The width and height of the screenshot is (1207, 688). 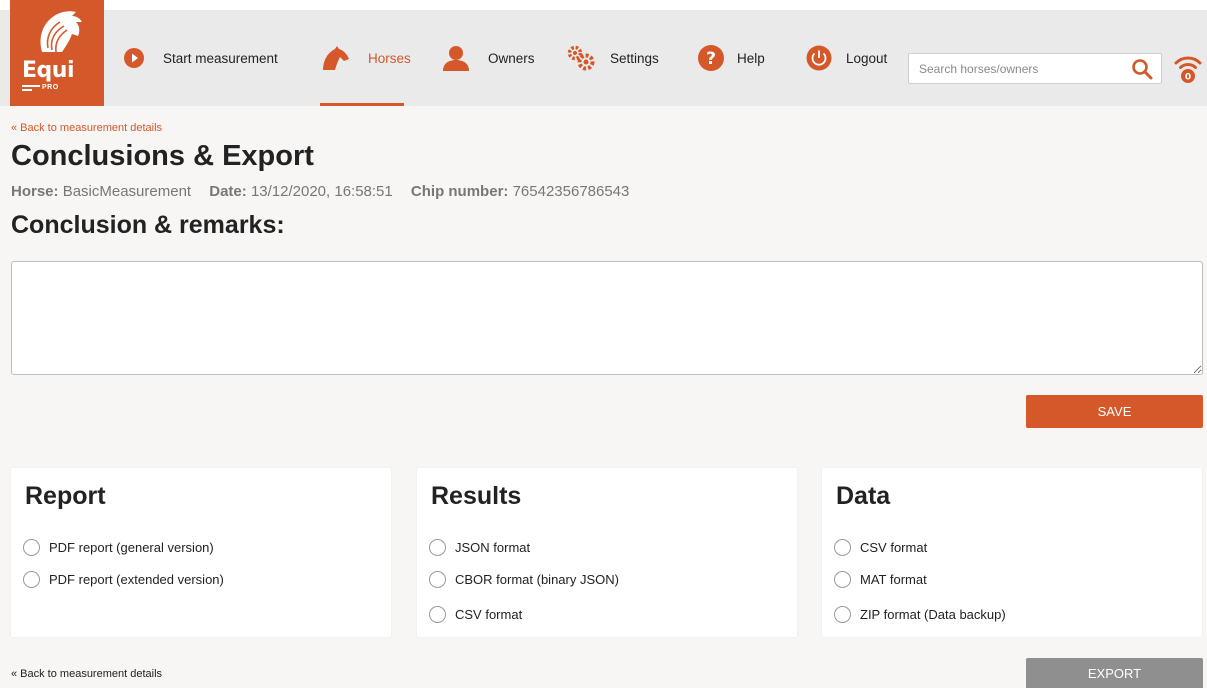 What do you see at coordinates (603, 5) in the screenshot?
I see `top-strip` at bounding box center [603, 5].